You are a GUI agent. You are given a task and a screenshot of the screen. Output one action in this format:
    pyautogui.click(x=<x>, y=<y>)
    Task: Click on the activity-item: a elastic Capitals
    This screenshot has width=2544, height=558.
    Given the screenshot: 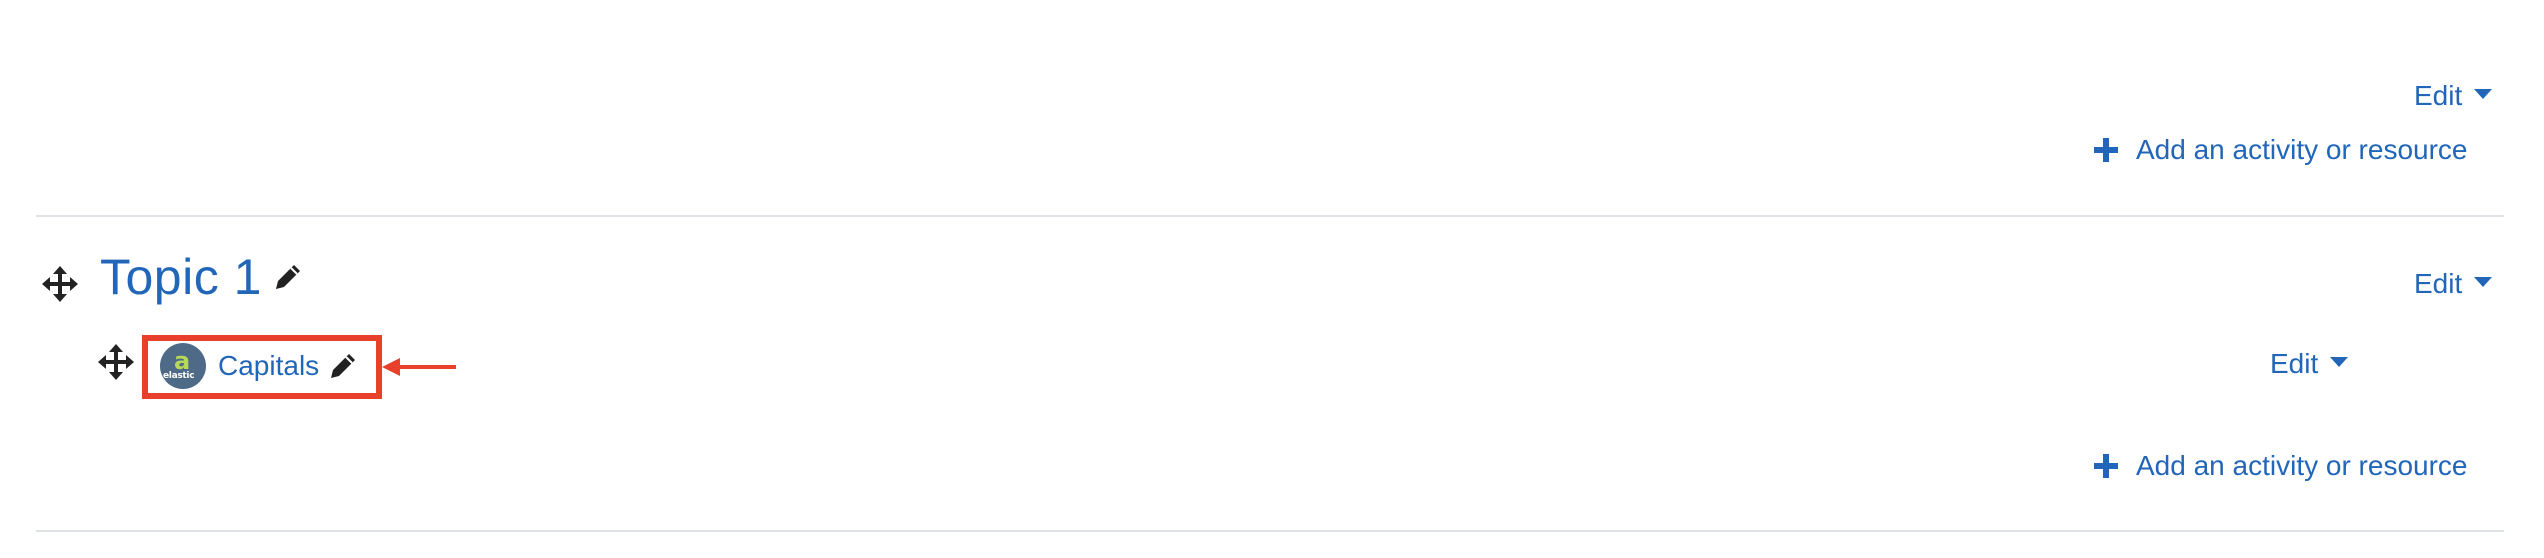 What is the action you would take?
    pyautogui.click(x=258, y=366)
    